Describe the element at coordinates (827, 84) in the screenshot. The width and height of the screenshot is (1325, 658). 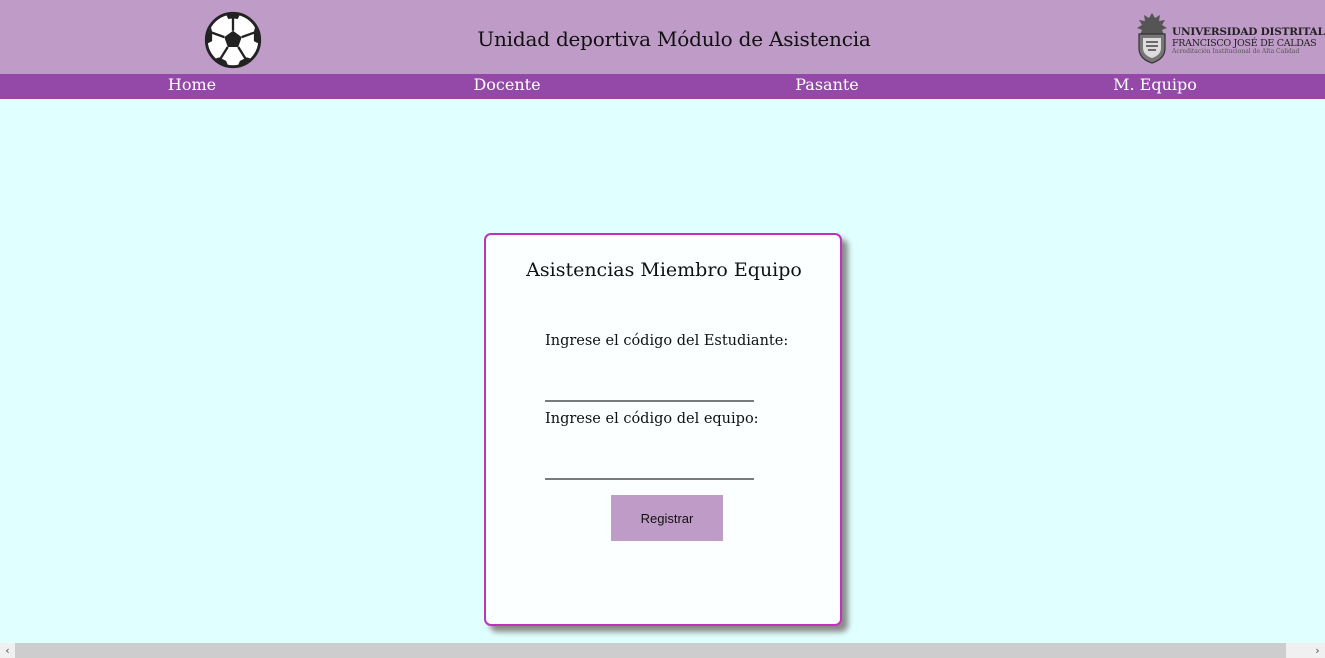
I see `nav-pasante: Pasante` at that location.